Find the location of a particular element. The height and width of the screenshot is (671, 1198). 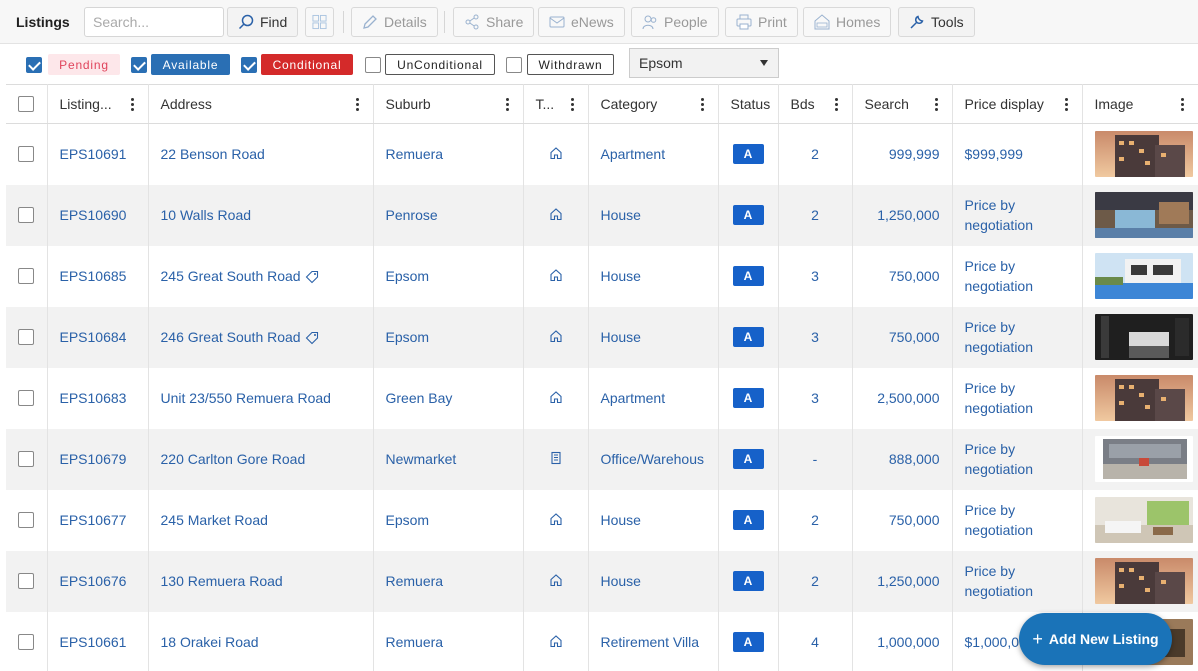

address-cell: 220 Carlton Gore Road is located at coordinates (261, 459).